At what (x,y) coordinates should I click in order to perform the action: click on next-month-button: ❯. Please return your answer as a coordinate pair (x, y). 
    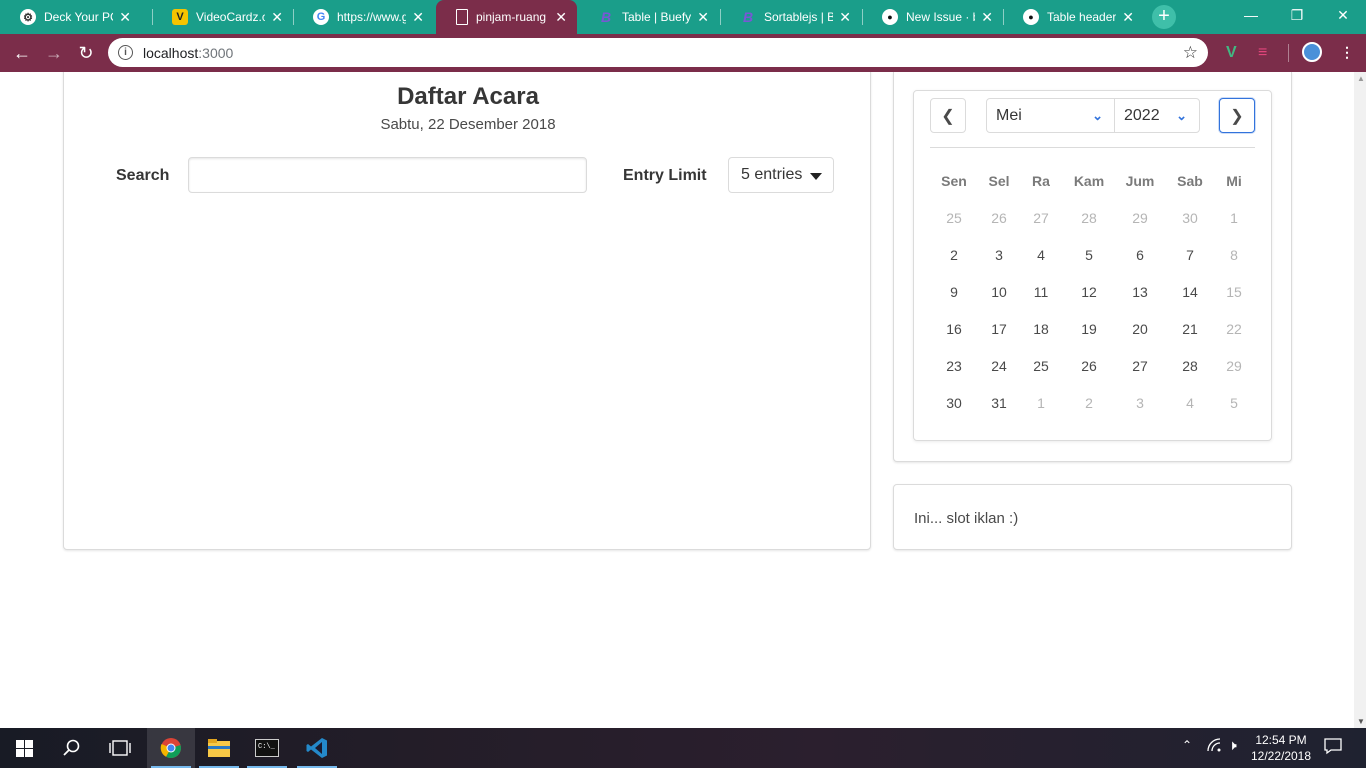
    Looking at the image, I should click on (1237, 115).